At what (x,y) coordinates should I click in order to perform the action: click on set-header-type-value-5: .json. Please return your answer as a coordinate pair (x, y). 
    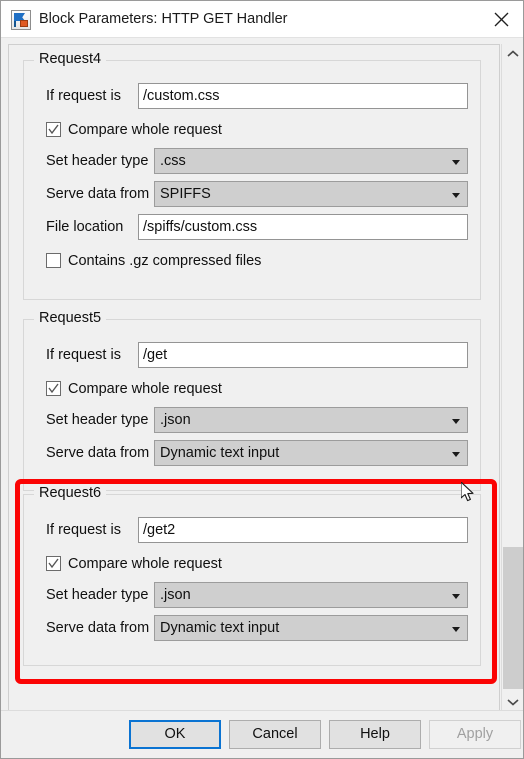
    Looking at the image, I should click on (175, 420).